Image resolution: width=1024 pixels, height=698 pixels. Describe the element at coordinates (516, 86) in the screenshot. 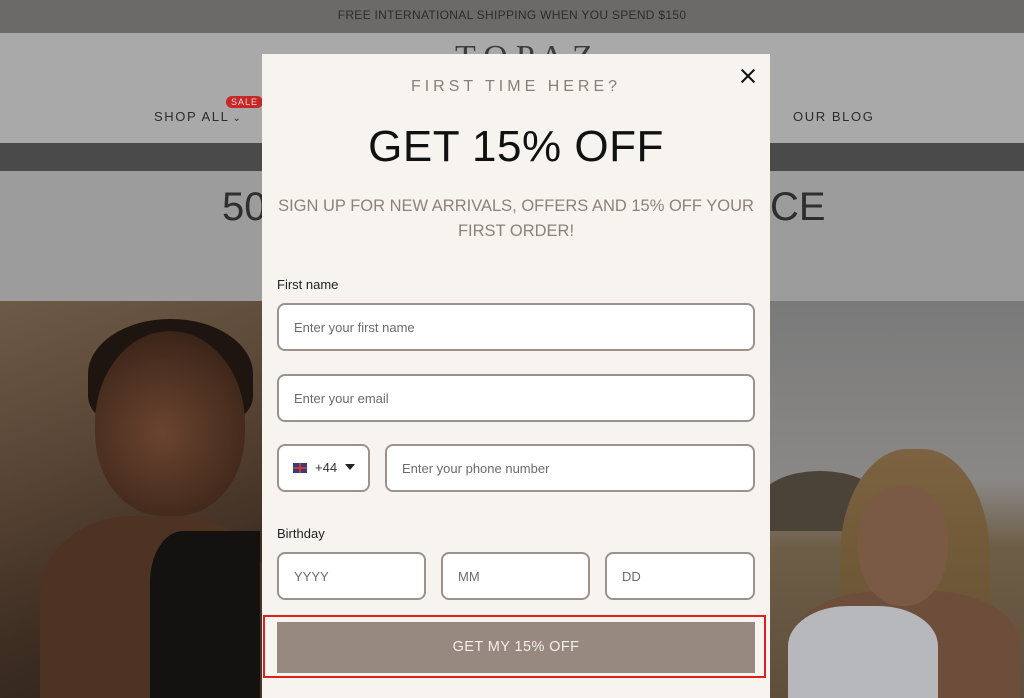

I see `popup-eyebrow: FIRST TIME HERE?` at that location.